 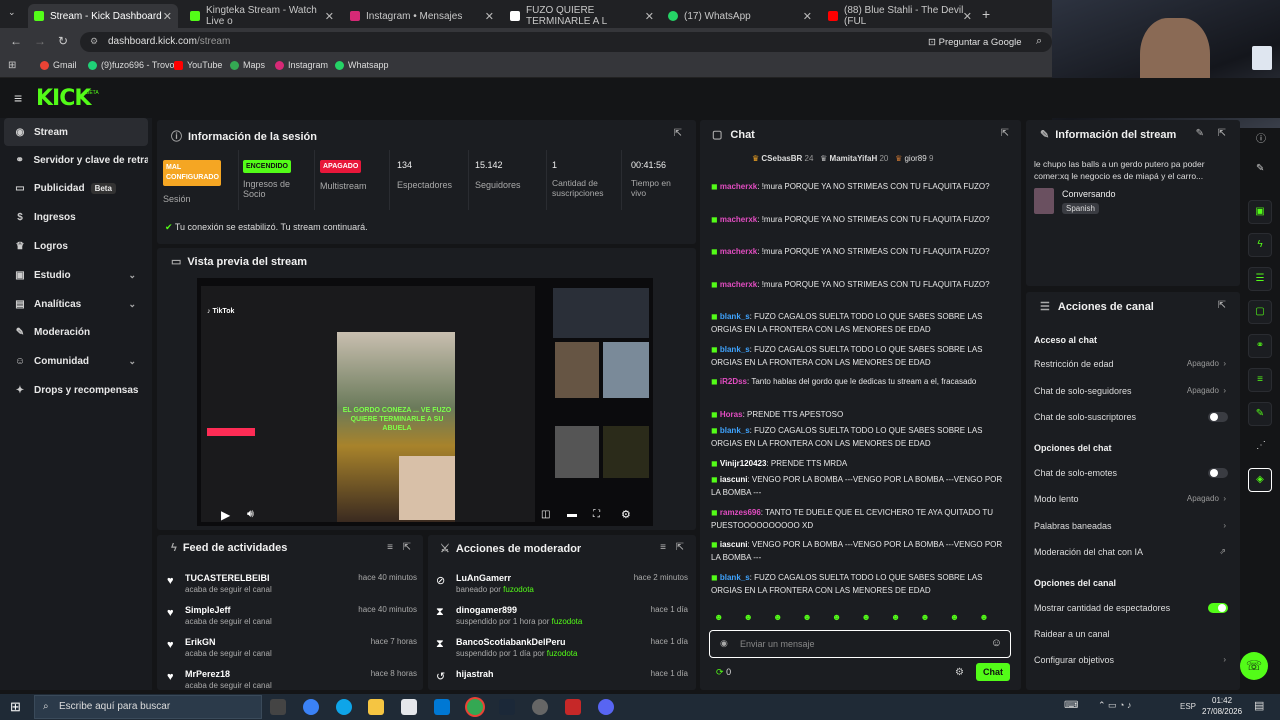 What do you see at coordinates (1132, 391) in the screenshot?
I see `followers-only-option: Chat de solo-seguidores Apagado ›` at bounding box center [1132, 391].